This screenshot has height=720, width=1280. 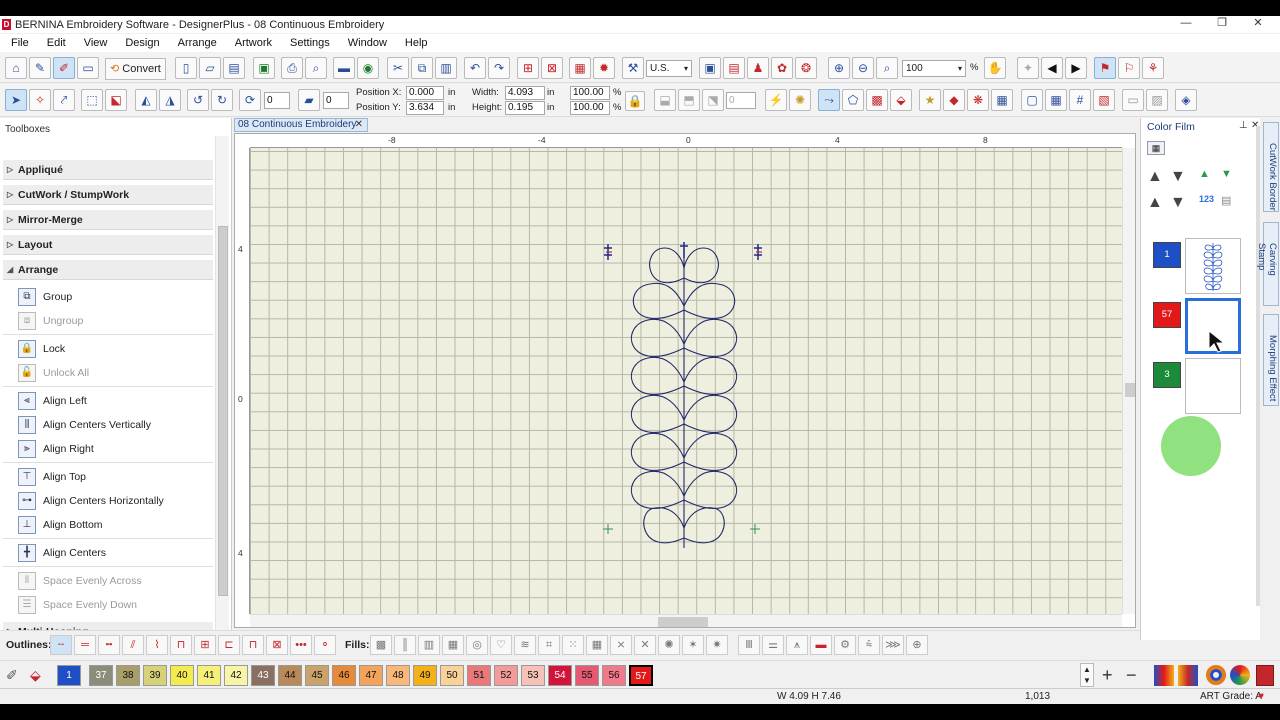 What do you see at coordinates (1128, 381) in the screenshot?
I see `canvas-vertical-scrollbar` at bounding box center [1128, 381].